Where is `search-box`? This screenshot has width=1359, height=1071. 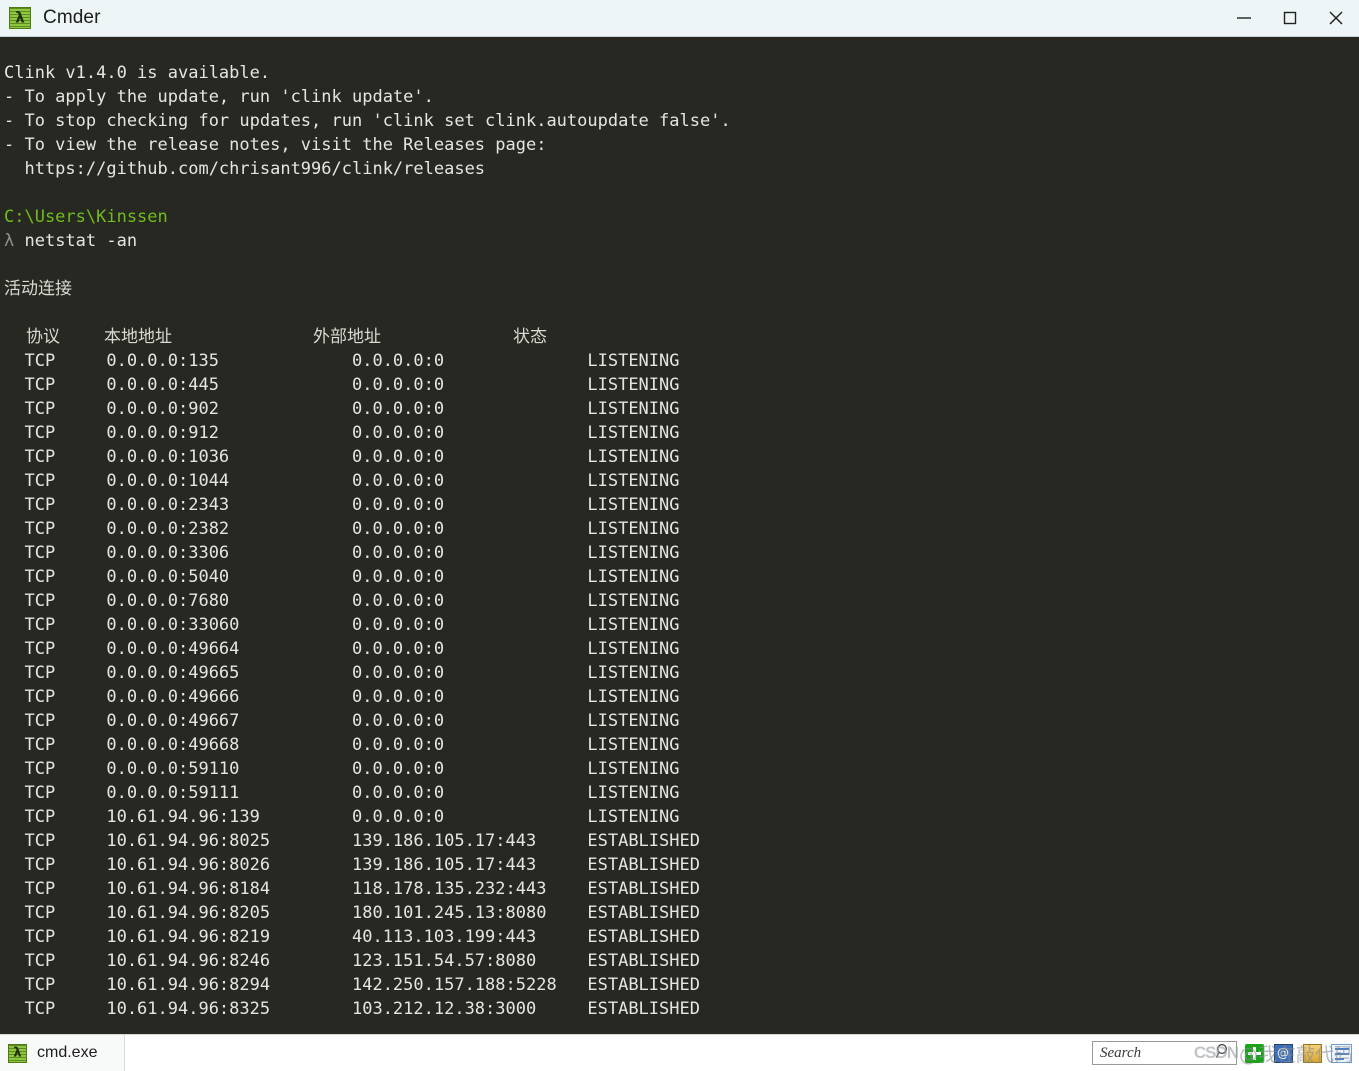
search-box is located at coordinates (1164, 1053).